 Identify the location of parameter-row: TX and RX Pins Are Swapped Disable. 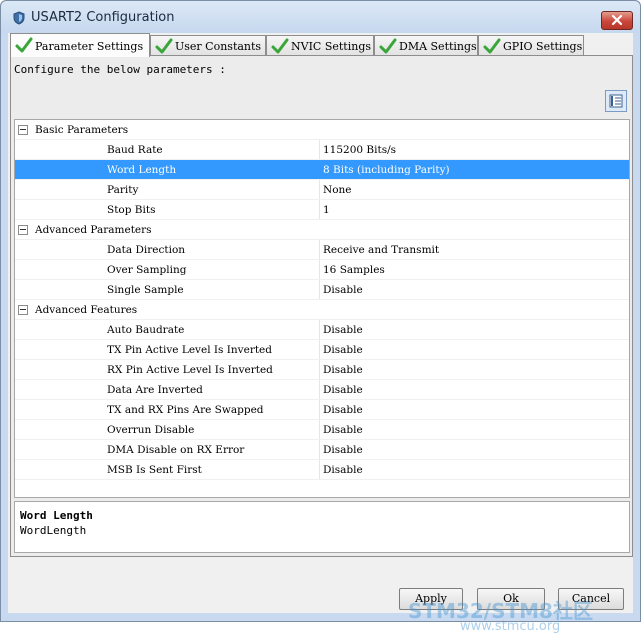
(322, 410).